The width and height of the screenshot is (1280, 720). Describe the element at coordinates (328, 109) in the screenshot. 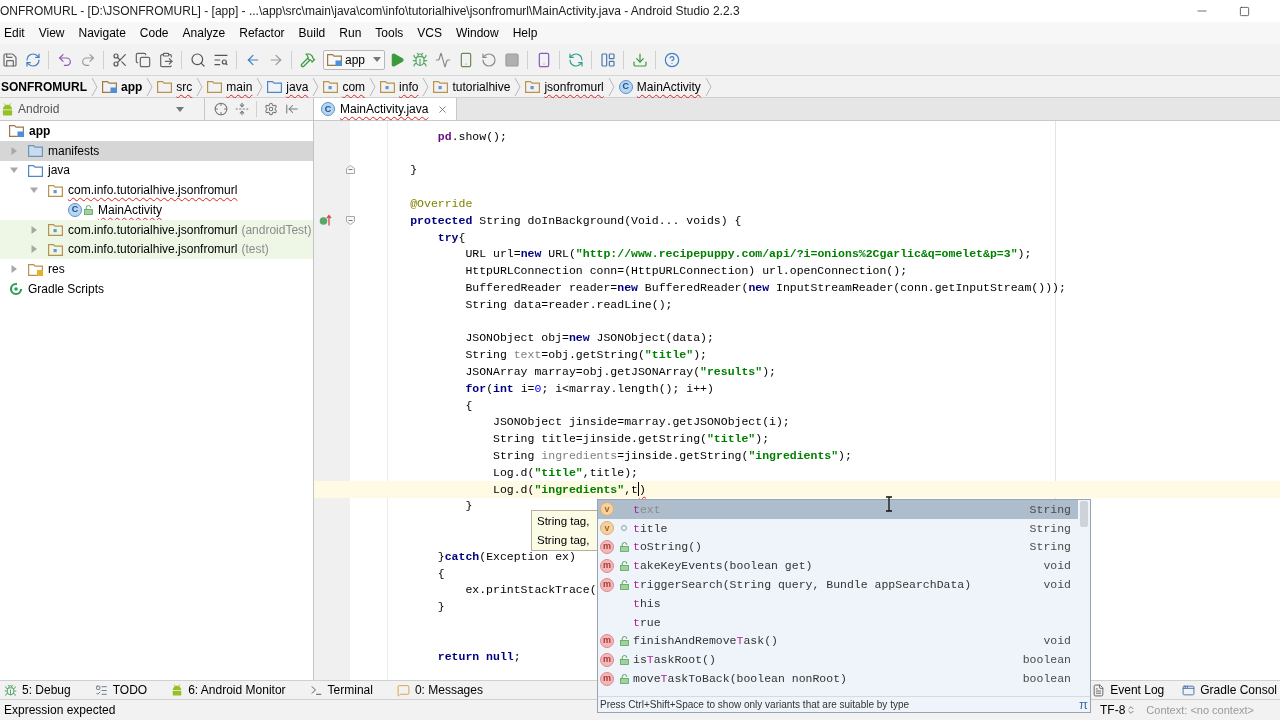

I see `class-icon: C` at that location.